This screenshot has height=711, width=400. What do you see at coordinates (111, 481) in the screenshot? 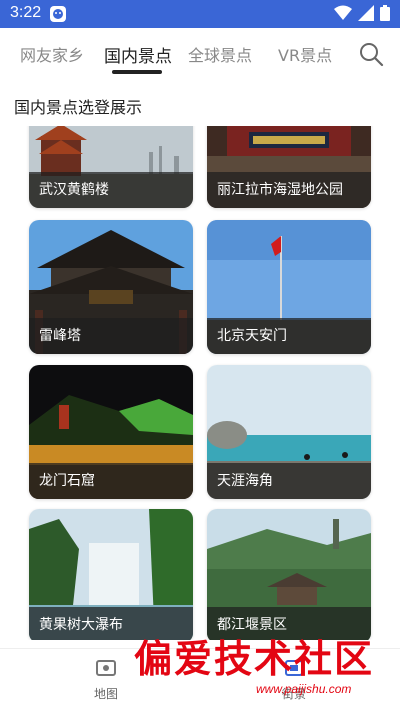
I see `card-caption: 龙门石窟` at bounding box center [111, 481].